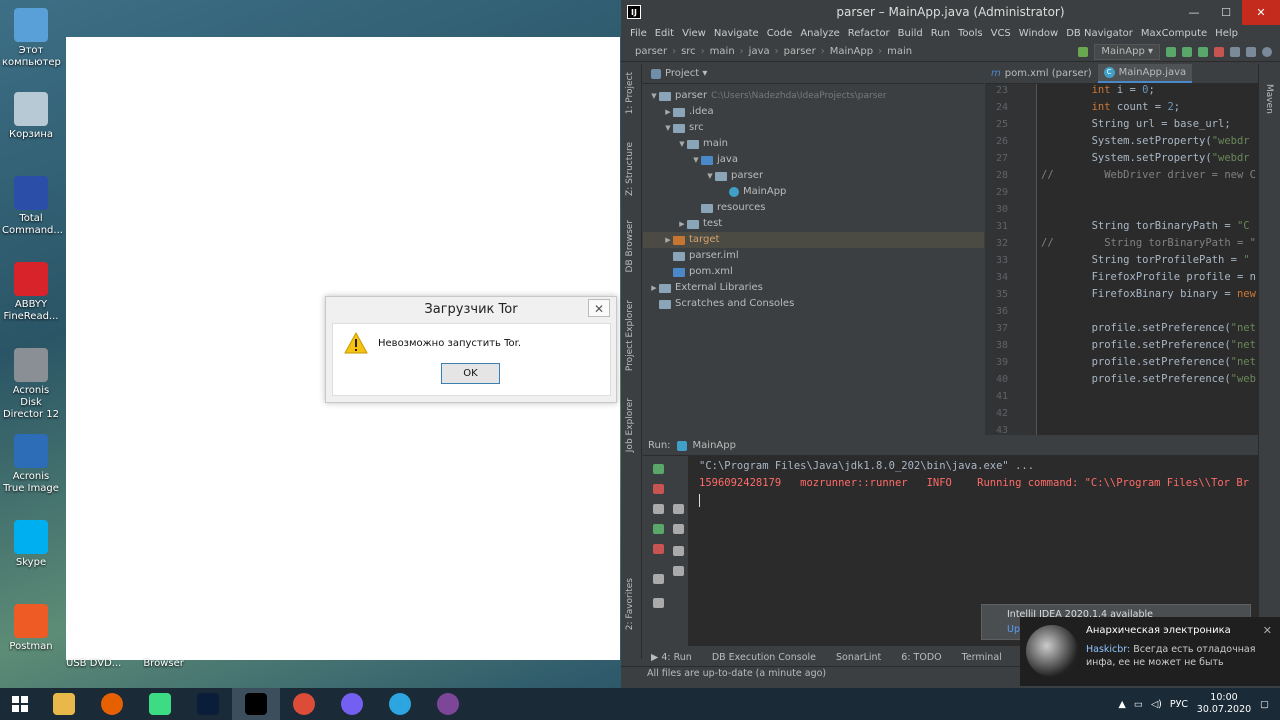  Describe the element at coordinates (31, 384) in the screenshot. I see `desktop-icon: Acronis Disk Director 12` at that location.